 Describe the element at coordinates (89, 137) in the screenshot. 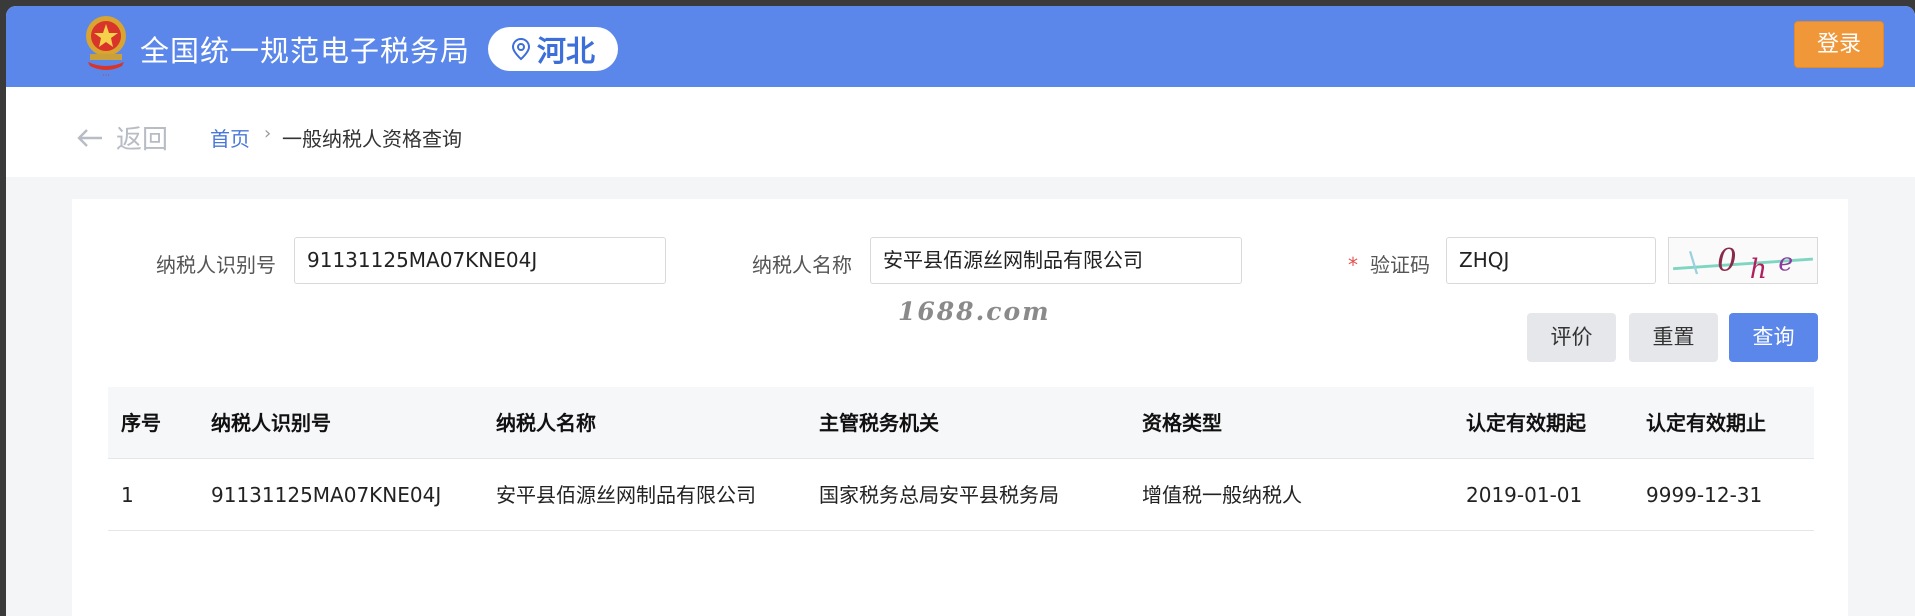

I see `arrow-left-icon` at that location.